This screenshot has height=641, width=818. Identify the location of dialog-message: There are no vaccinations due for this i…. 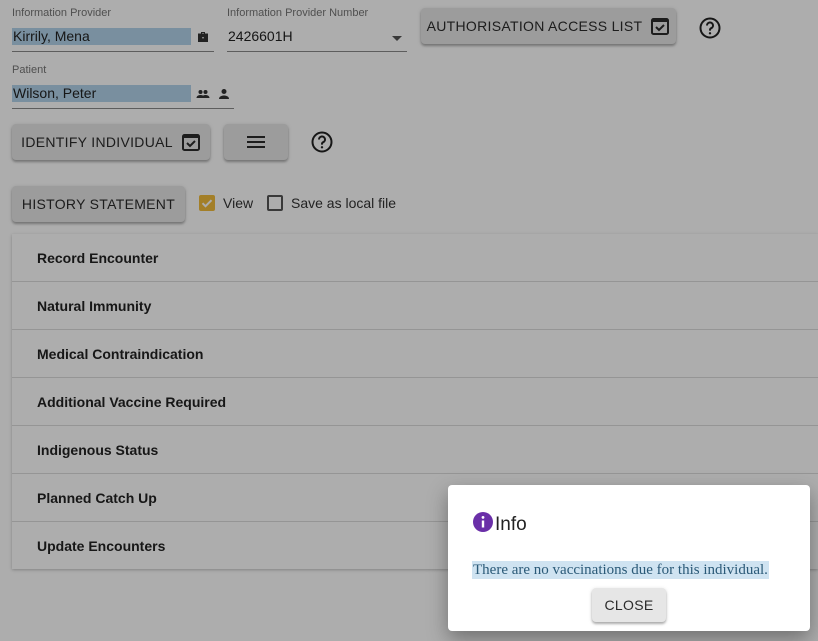
(620, 570).